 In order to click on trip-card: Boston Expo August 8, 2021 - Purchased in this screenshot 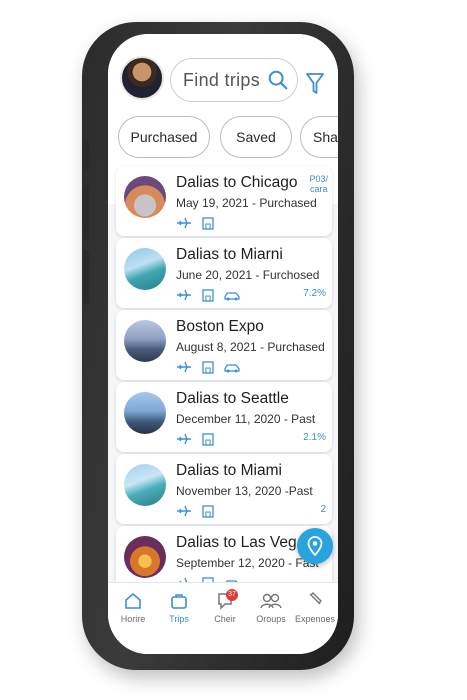, I will do `click(224, 345)`.